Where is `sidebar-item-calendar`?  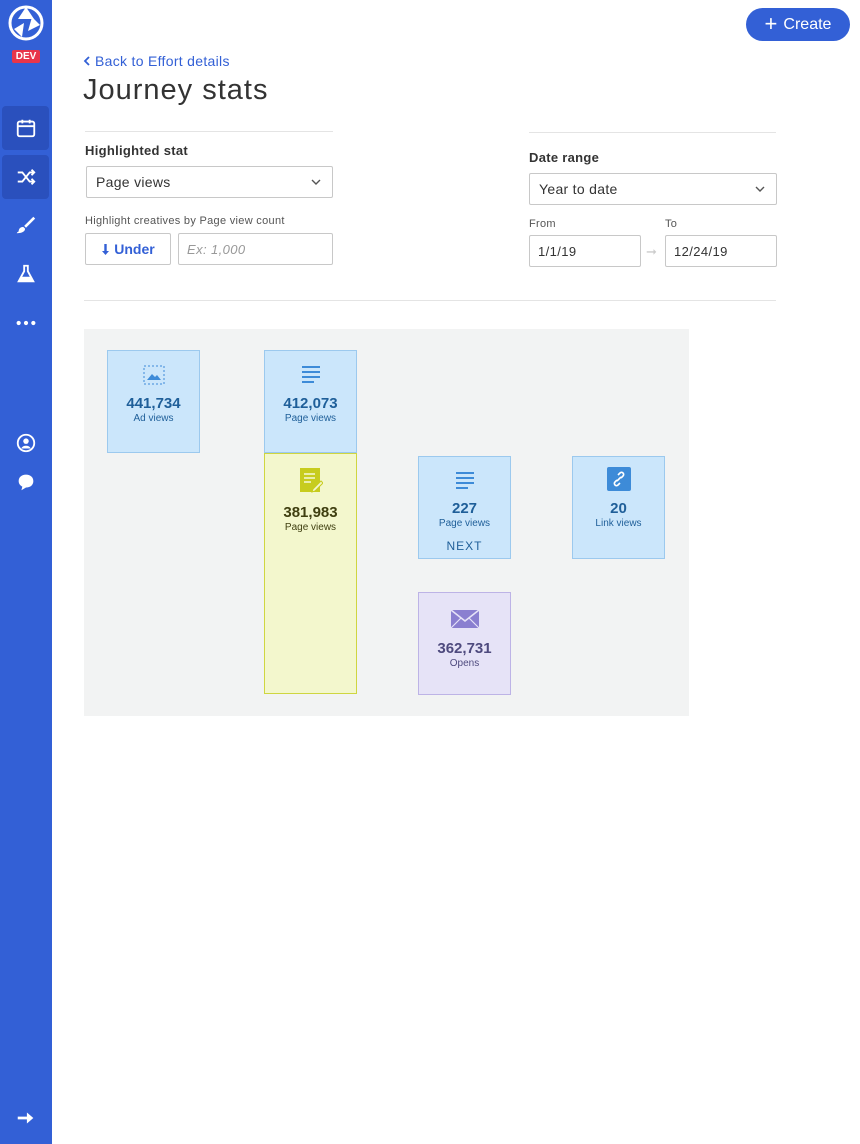 sidebar-item-calendar is located at coordinates (25, 128).